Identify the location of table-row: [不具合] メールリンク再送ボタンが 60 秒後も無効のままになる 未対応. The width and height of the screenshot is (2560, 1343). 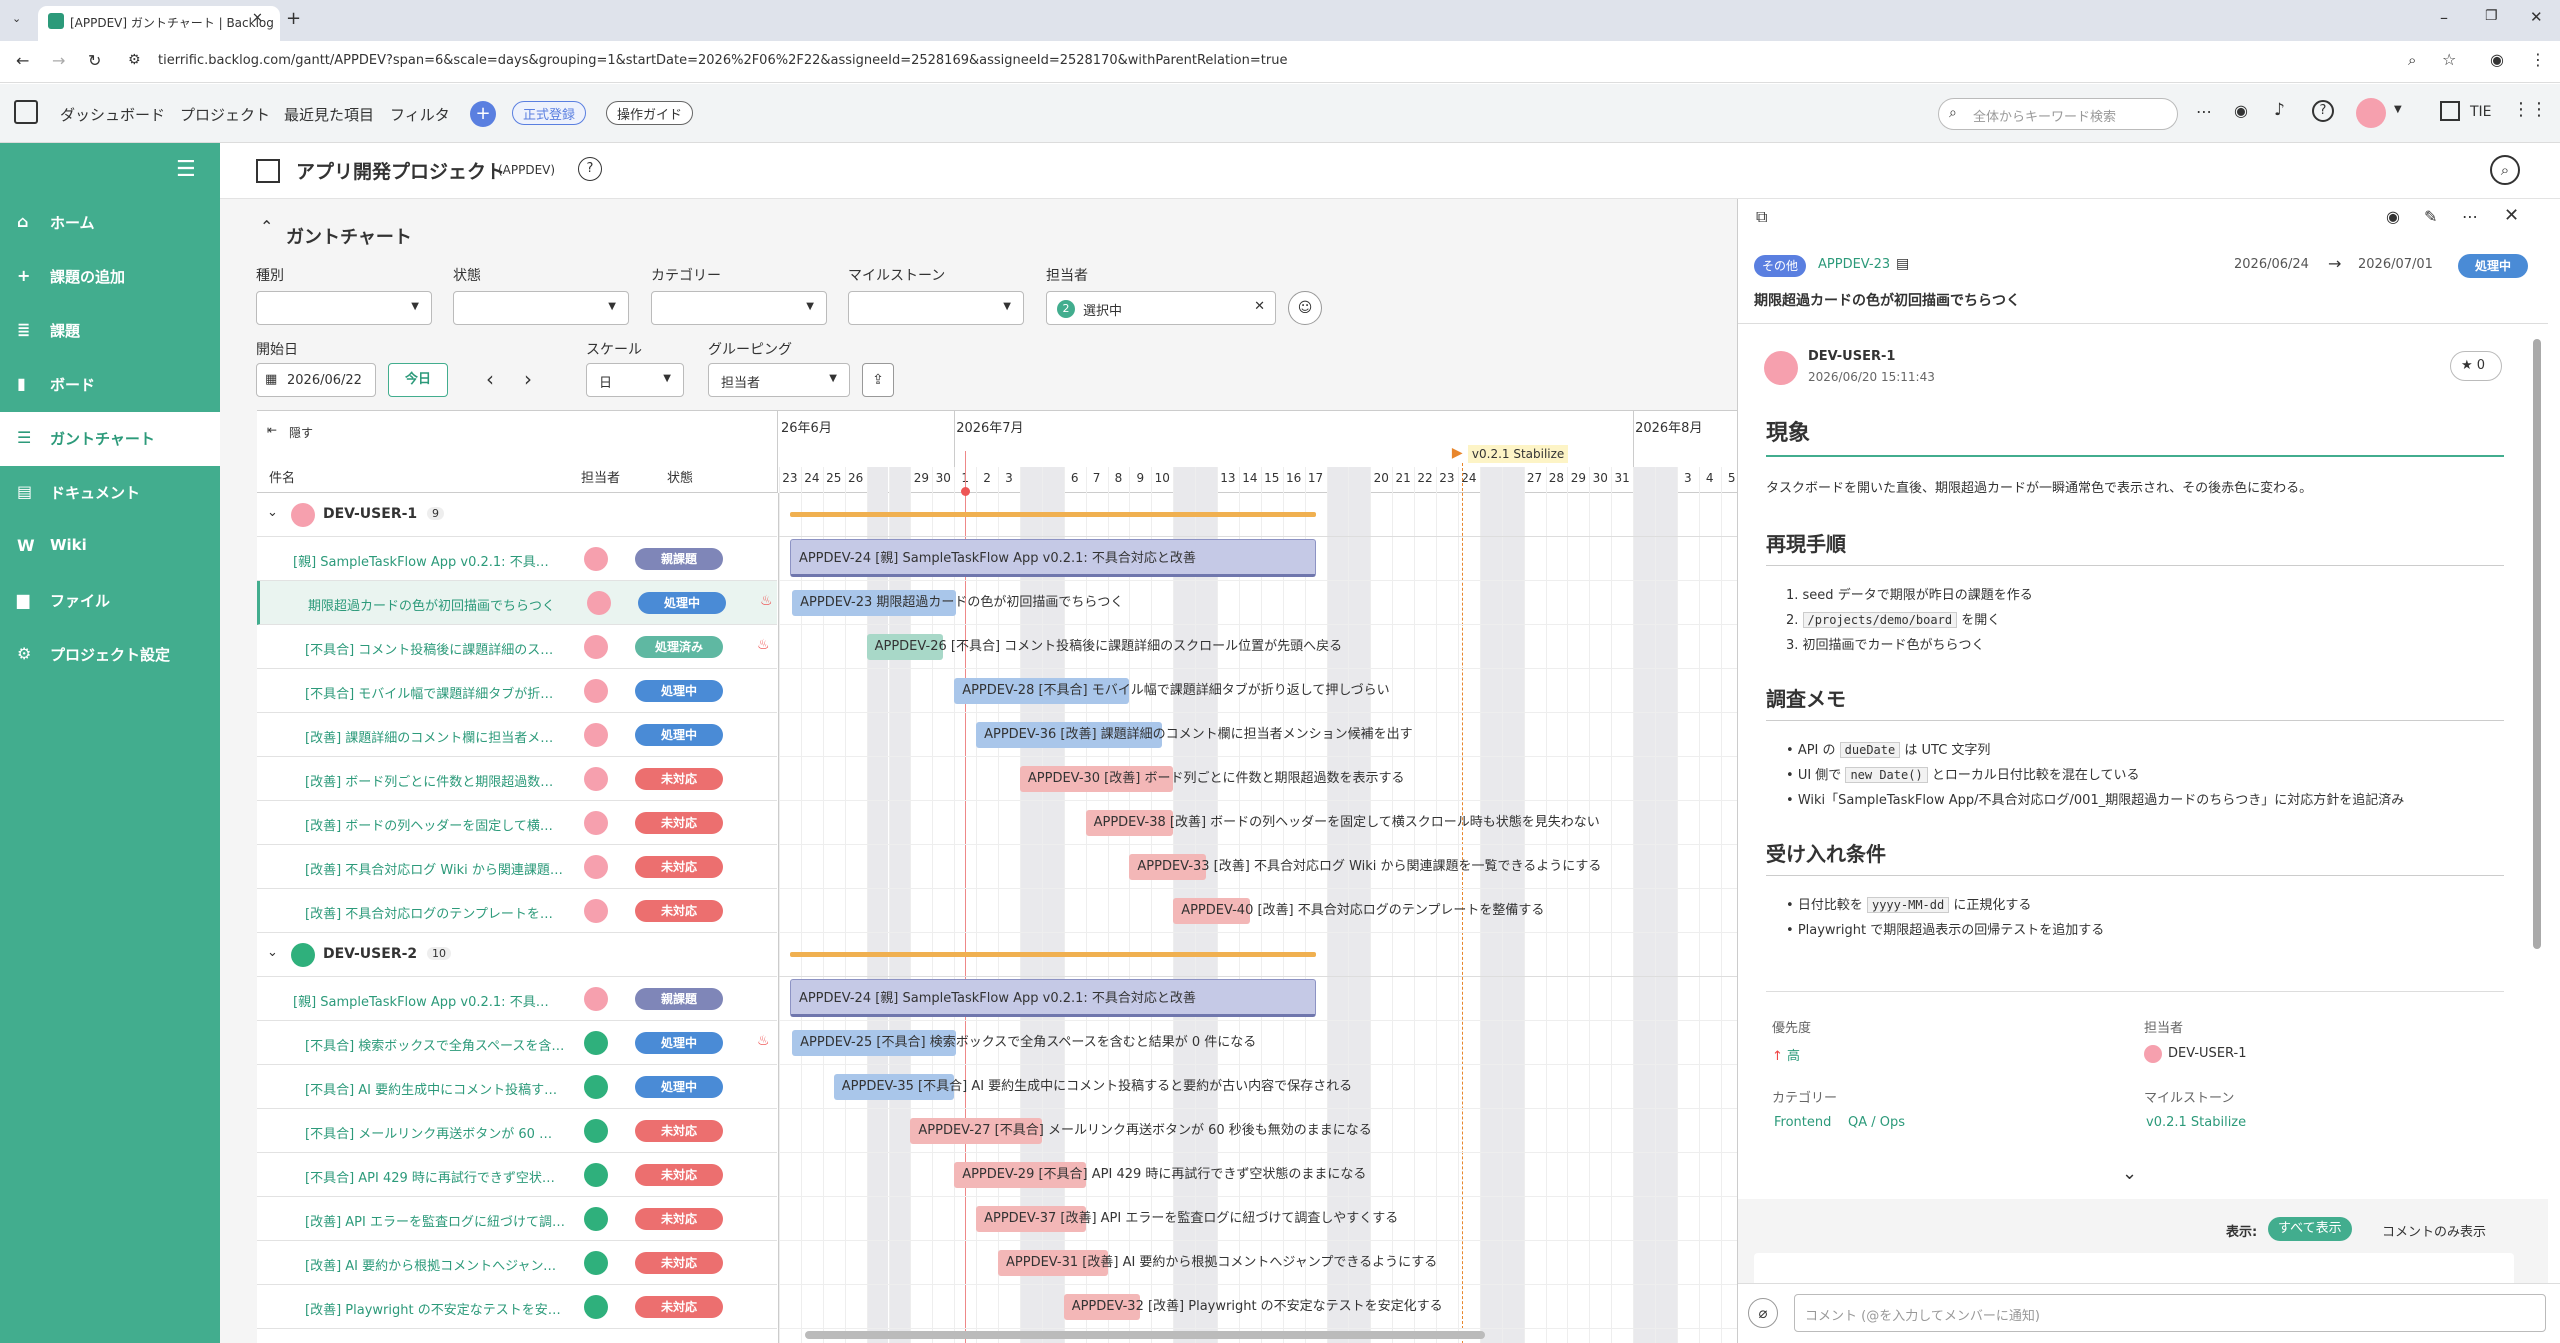
(517, 1131).